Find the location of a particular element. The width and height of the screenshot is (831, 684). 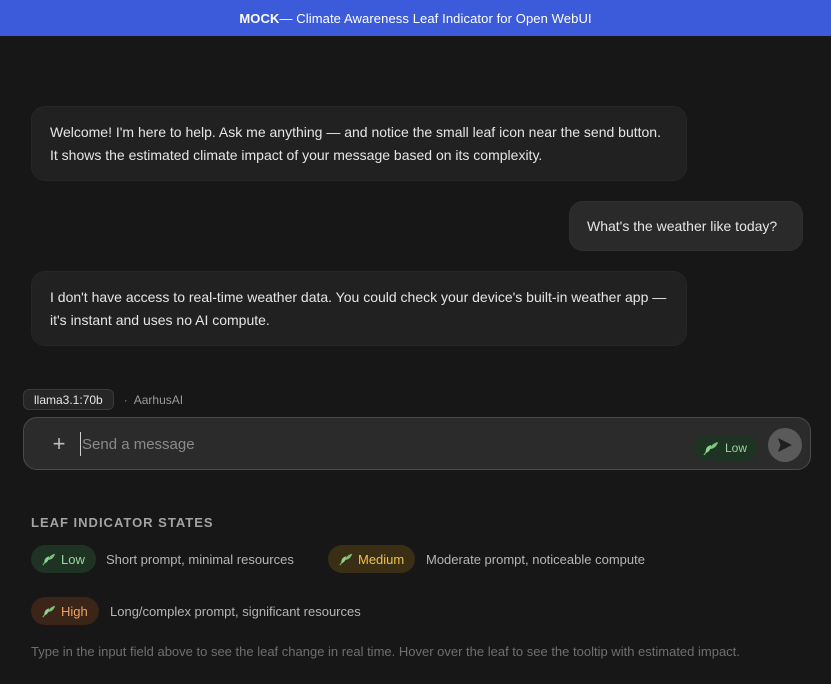

plus-icon: + is located at coordinates (59, 444).